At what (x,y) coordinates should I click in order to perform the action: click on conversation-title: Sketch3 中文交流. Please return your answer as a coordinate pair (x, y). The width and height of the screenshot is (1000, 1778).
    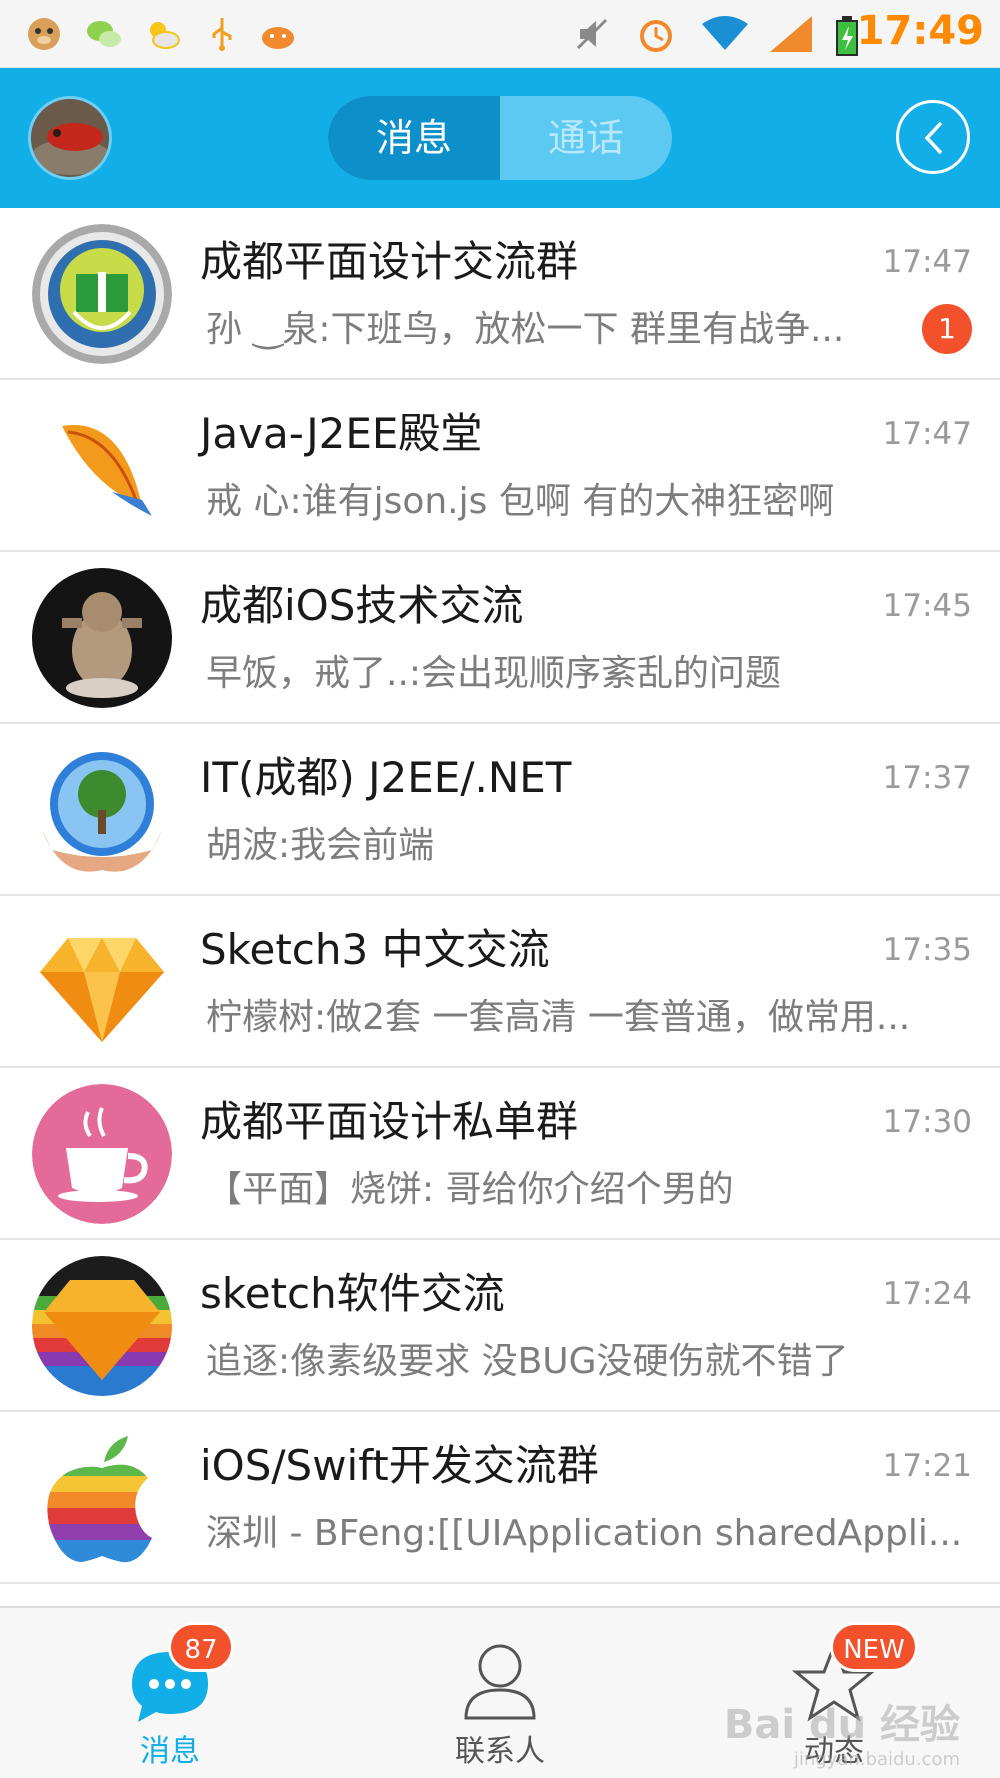
    Looking at the image, I should click on (375, 949).